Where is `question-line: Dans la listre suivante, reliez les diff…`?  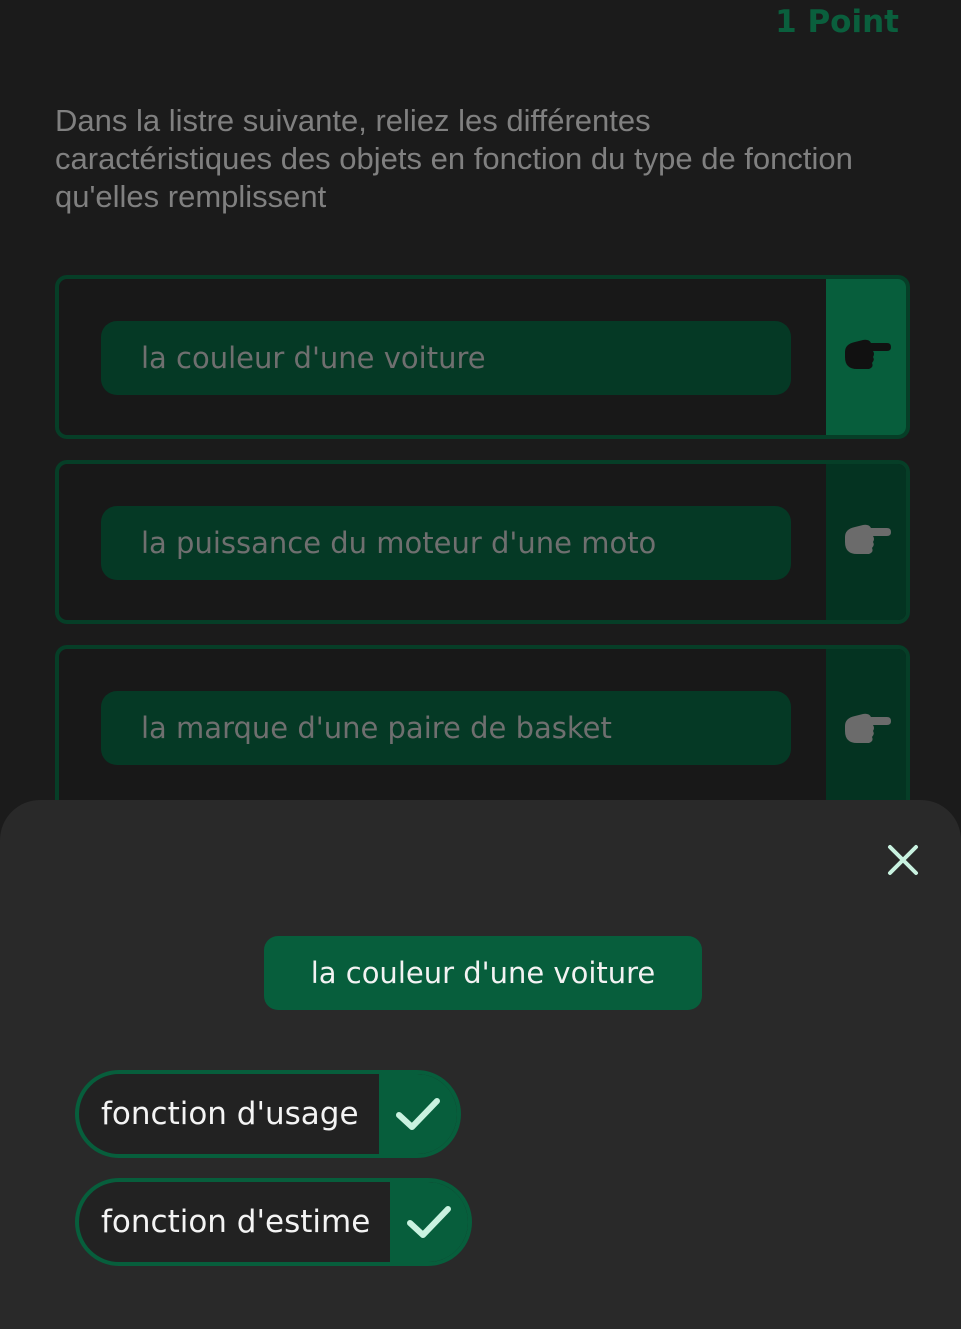
question-line: Dans la listre suivante, reliez les diff… is located at coordinates (353, 120).